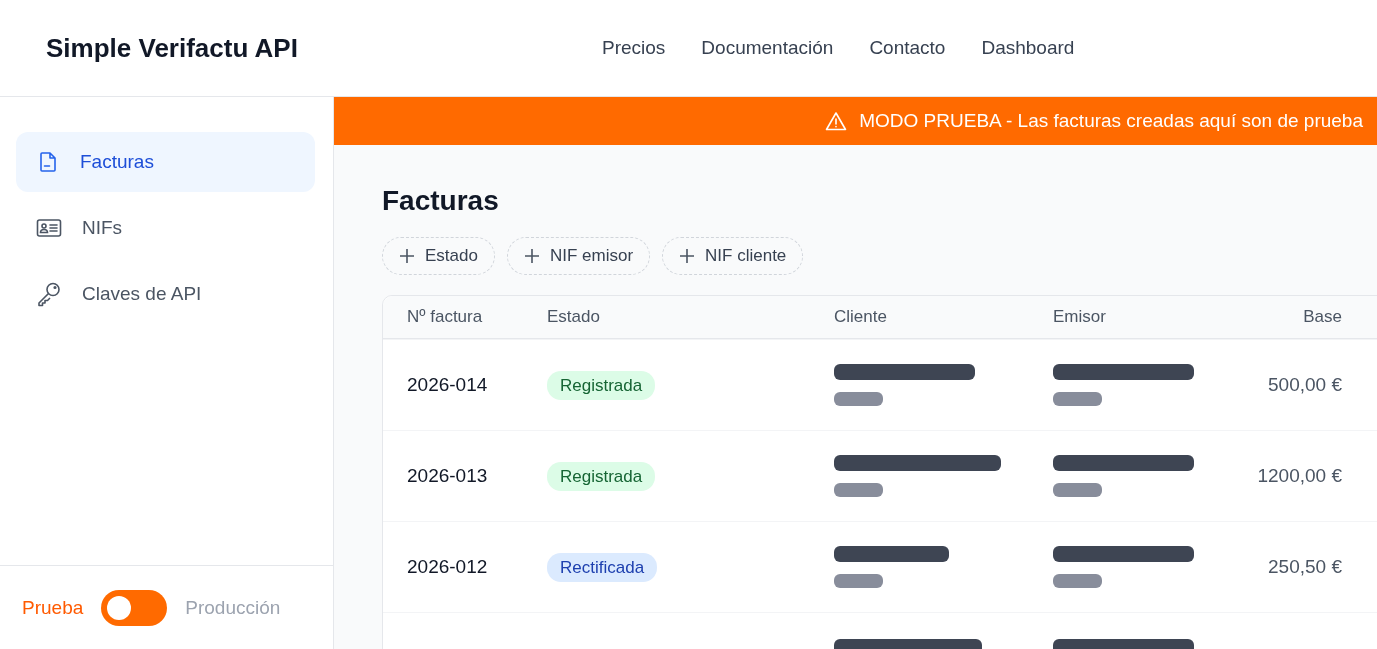 The height and width of the screenshot is (649, 1377). What do you see at coordinates (445, 317) in the screenshot?
I see `column-header: Nº factura` at bounding box center [445, 317].